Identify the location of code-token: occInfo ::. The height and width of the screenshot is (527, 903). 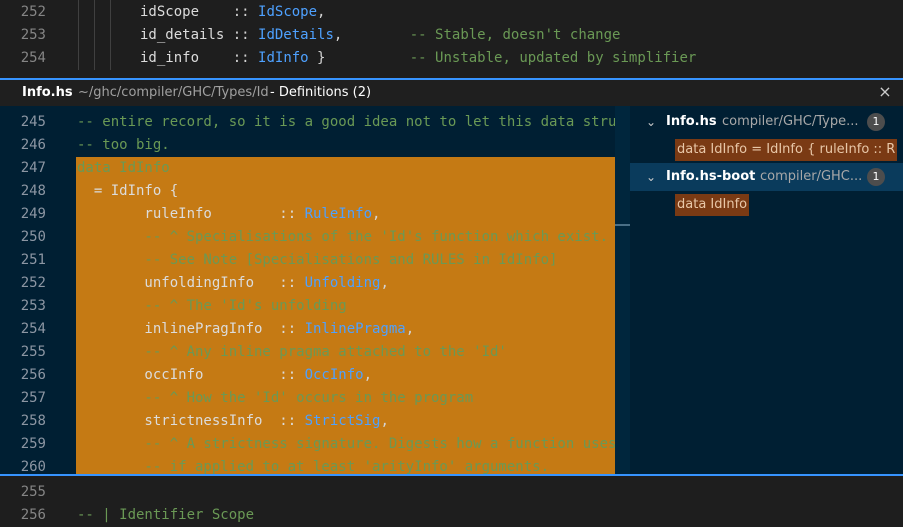
(191, 375).